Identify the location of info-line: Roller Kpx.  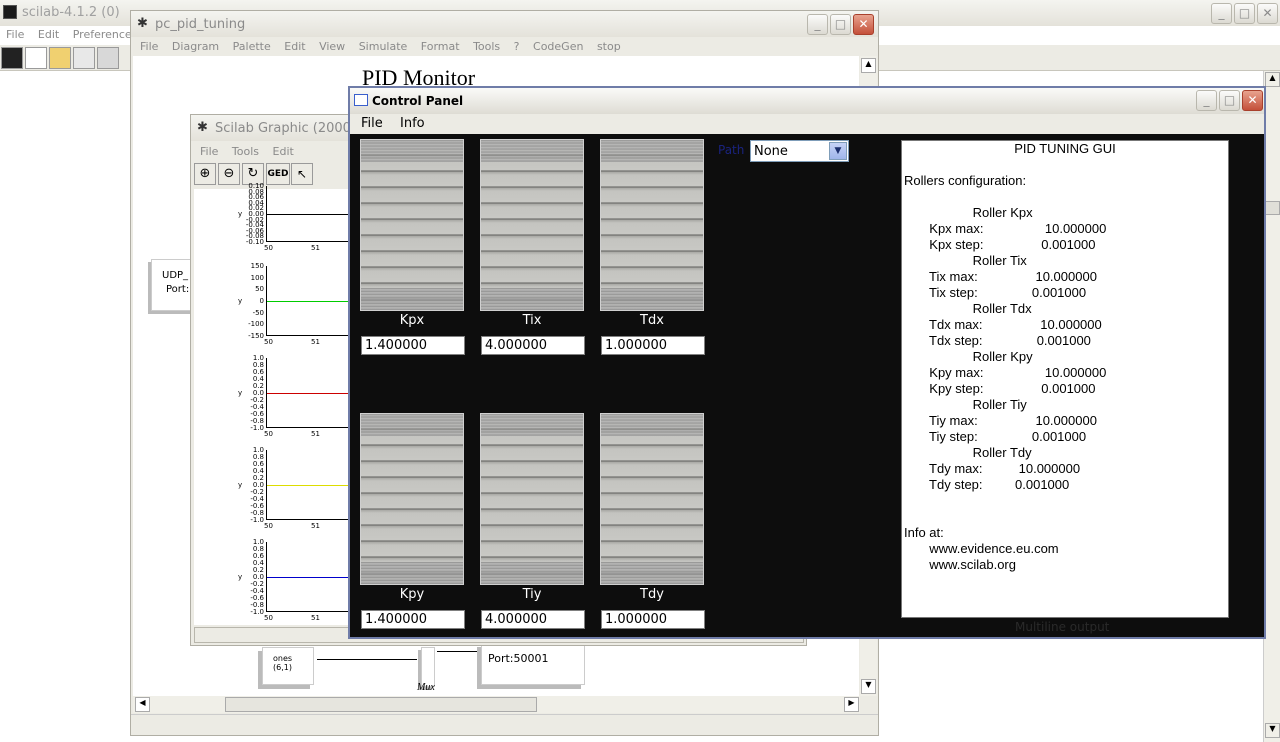
(968, 212).